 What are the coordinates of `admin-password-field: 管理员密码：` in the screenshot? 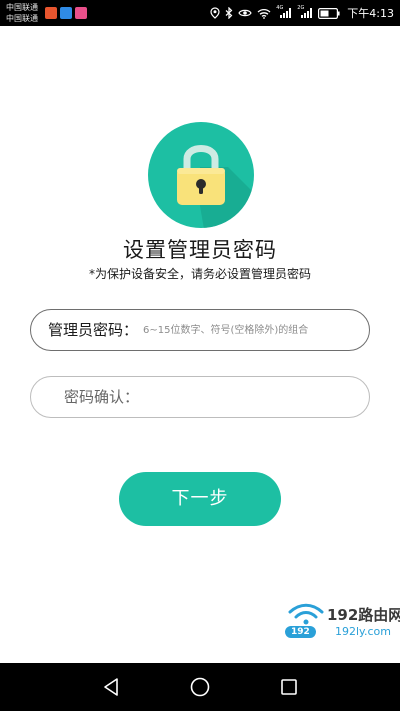 It's located at (200, 330).